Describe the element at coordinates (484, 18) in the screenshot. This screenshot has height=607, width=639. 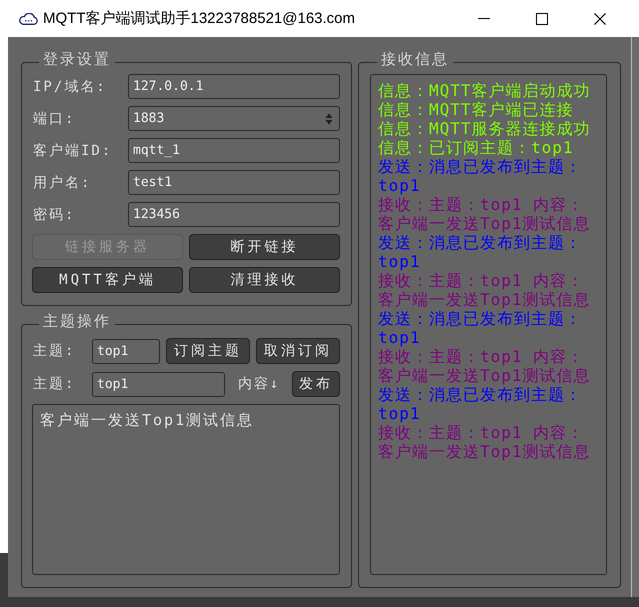
I see `minimize-icon` at that location.